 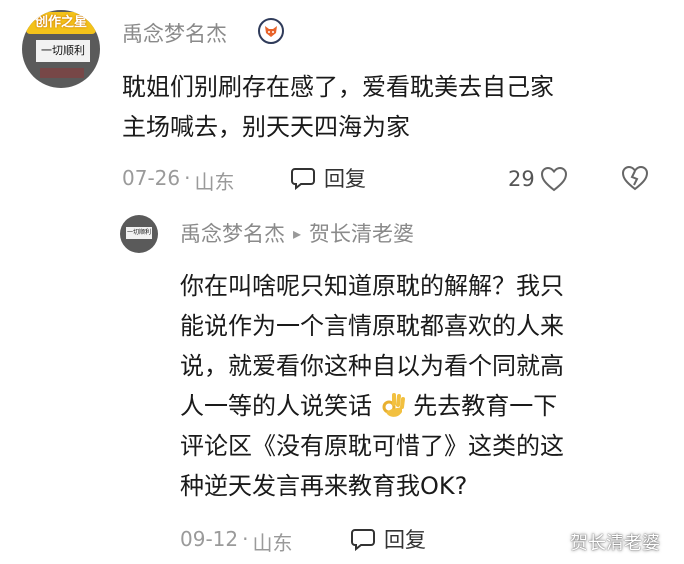 I want to click on reply-text-line: 人一等的人说笑话 先去教育一下, so click(x=425, y=406).